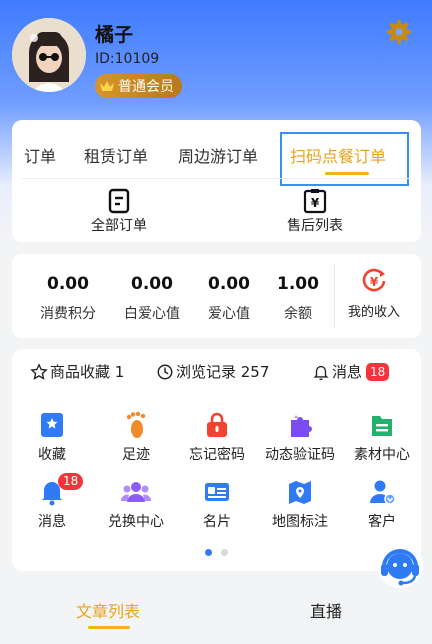 This screenshot has width=432, height=644. Describe the element at coordinates (216, 613) in the screenshot. I see `bottom-tabs: 文章列表 直播` at that location.